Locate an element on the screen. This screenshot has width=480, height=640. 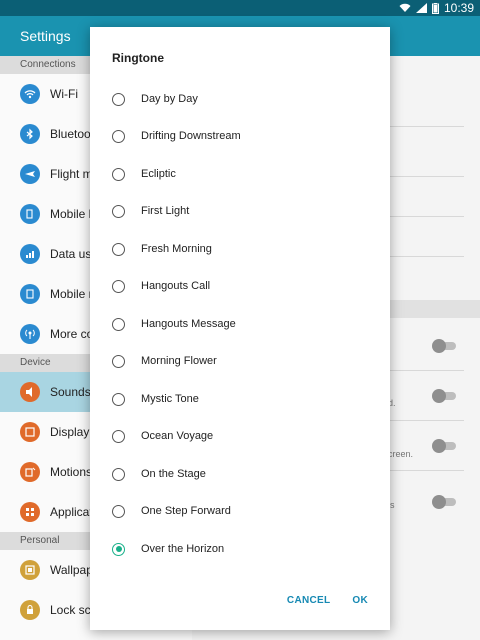
settings-item-label: Wi-Fi is located at coordinates (64, 94).